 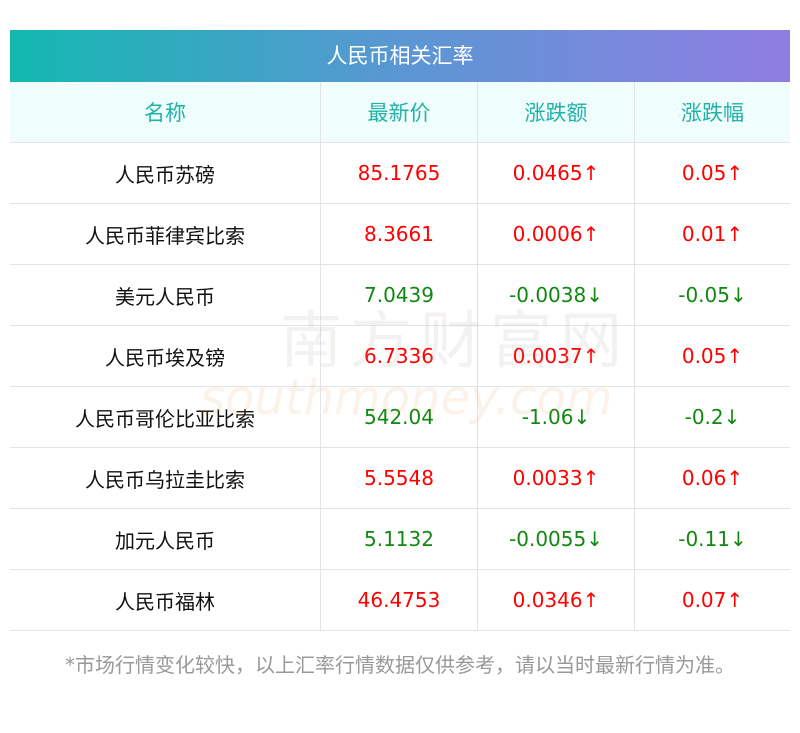 I want to click on percent-change: 0.01↑, so click(x=712, y=234).